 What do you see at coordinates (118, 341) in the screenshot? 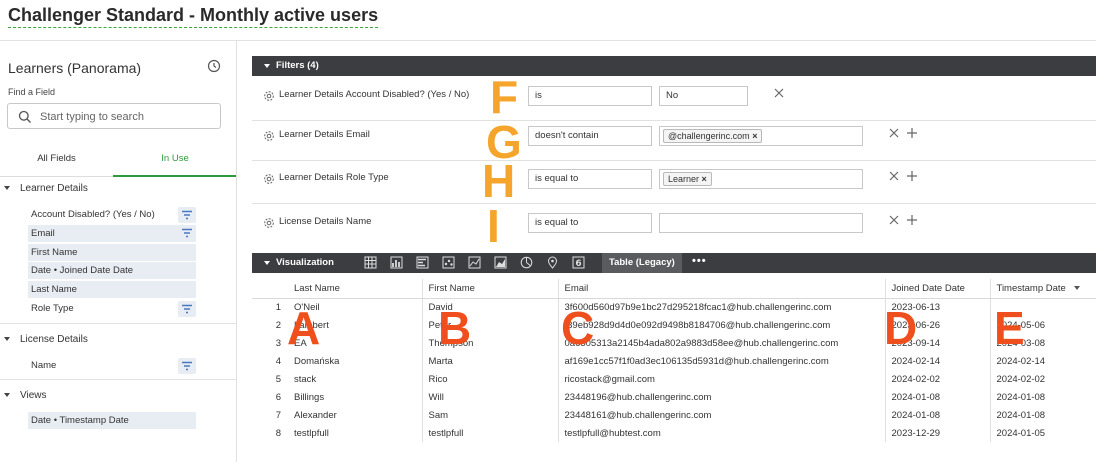
I see `group-license-details: License Details` at bounding box center [118, 341].